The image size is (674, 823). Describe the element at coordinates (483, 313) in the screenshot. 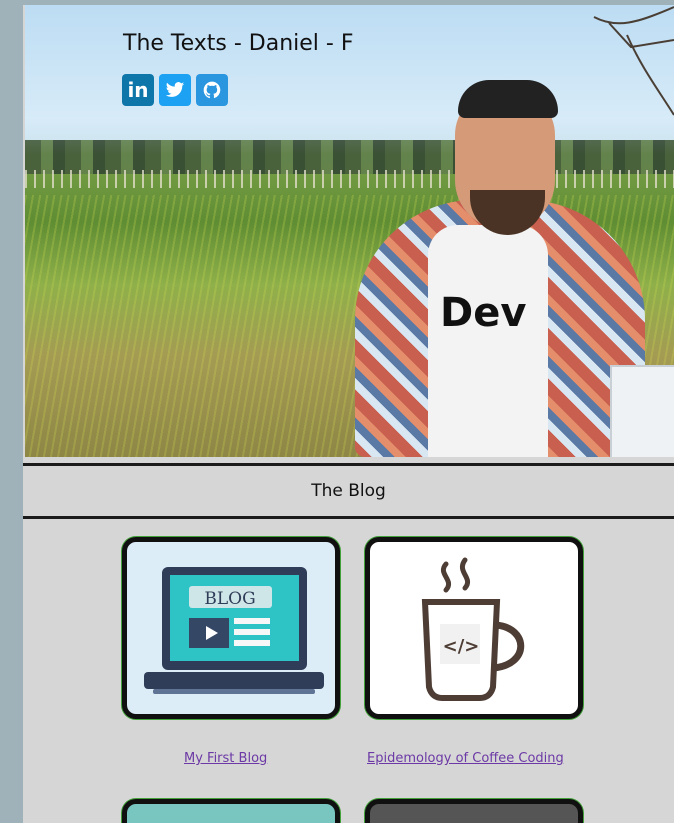

I see `shirt-logo: Dev` at that location.